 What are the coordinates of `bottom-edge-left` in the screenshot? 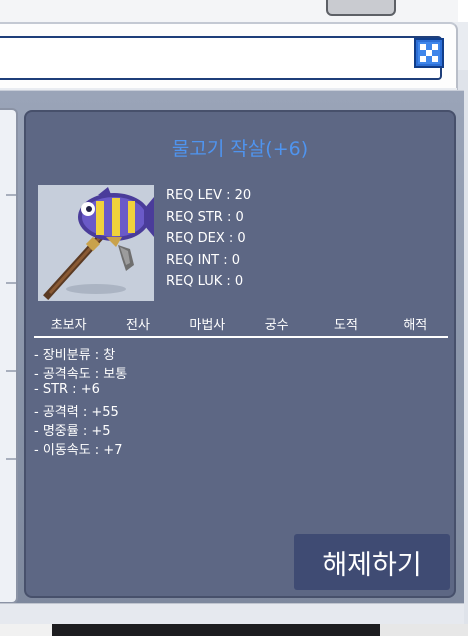 It's located at (26, 630).